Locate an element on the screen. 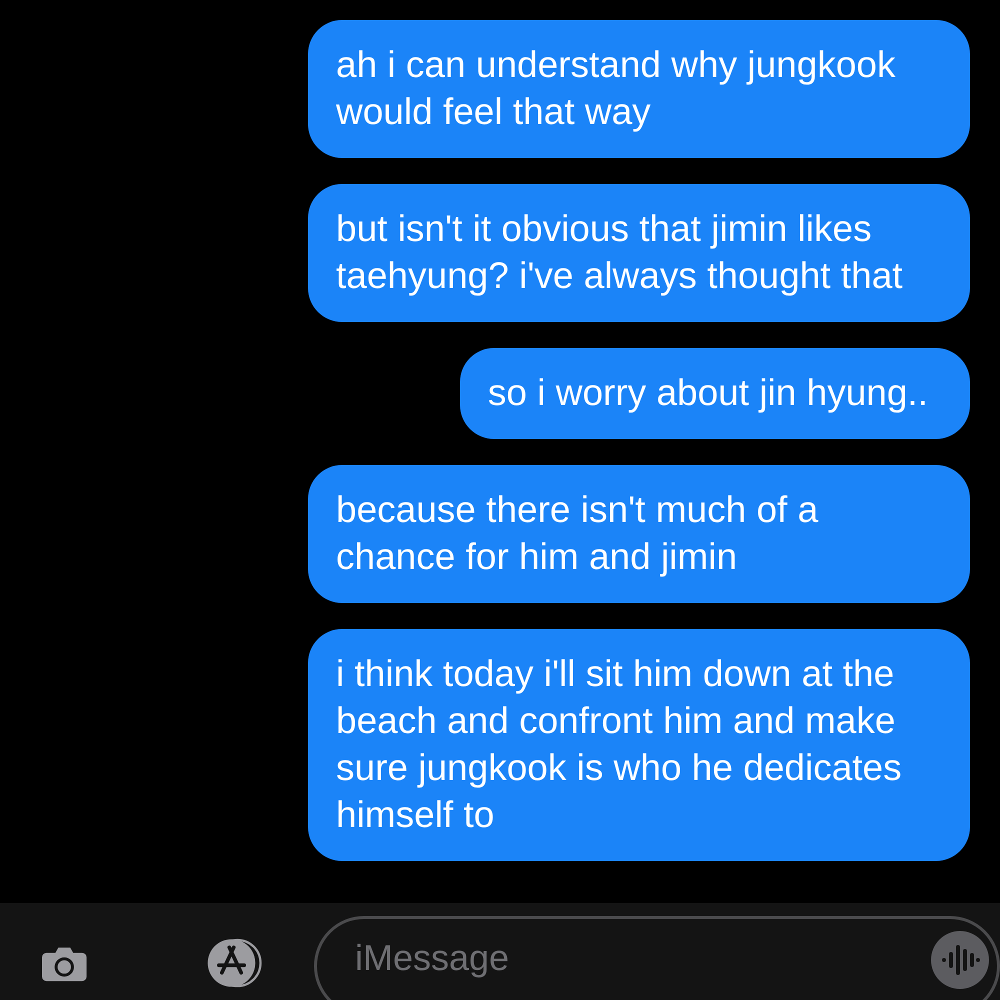  message-bubble: because there isn't much of a chance for him and jimin is located at coordinates (639, 534).